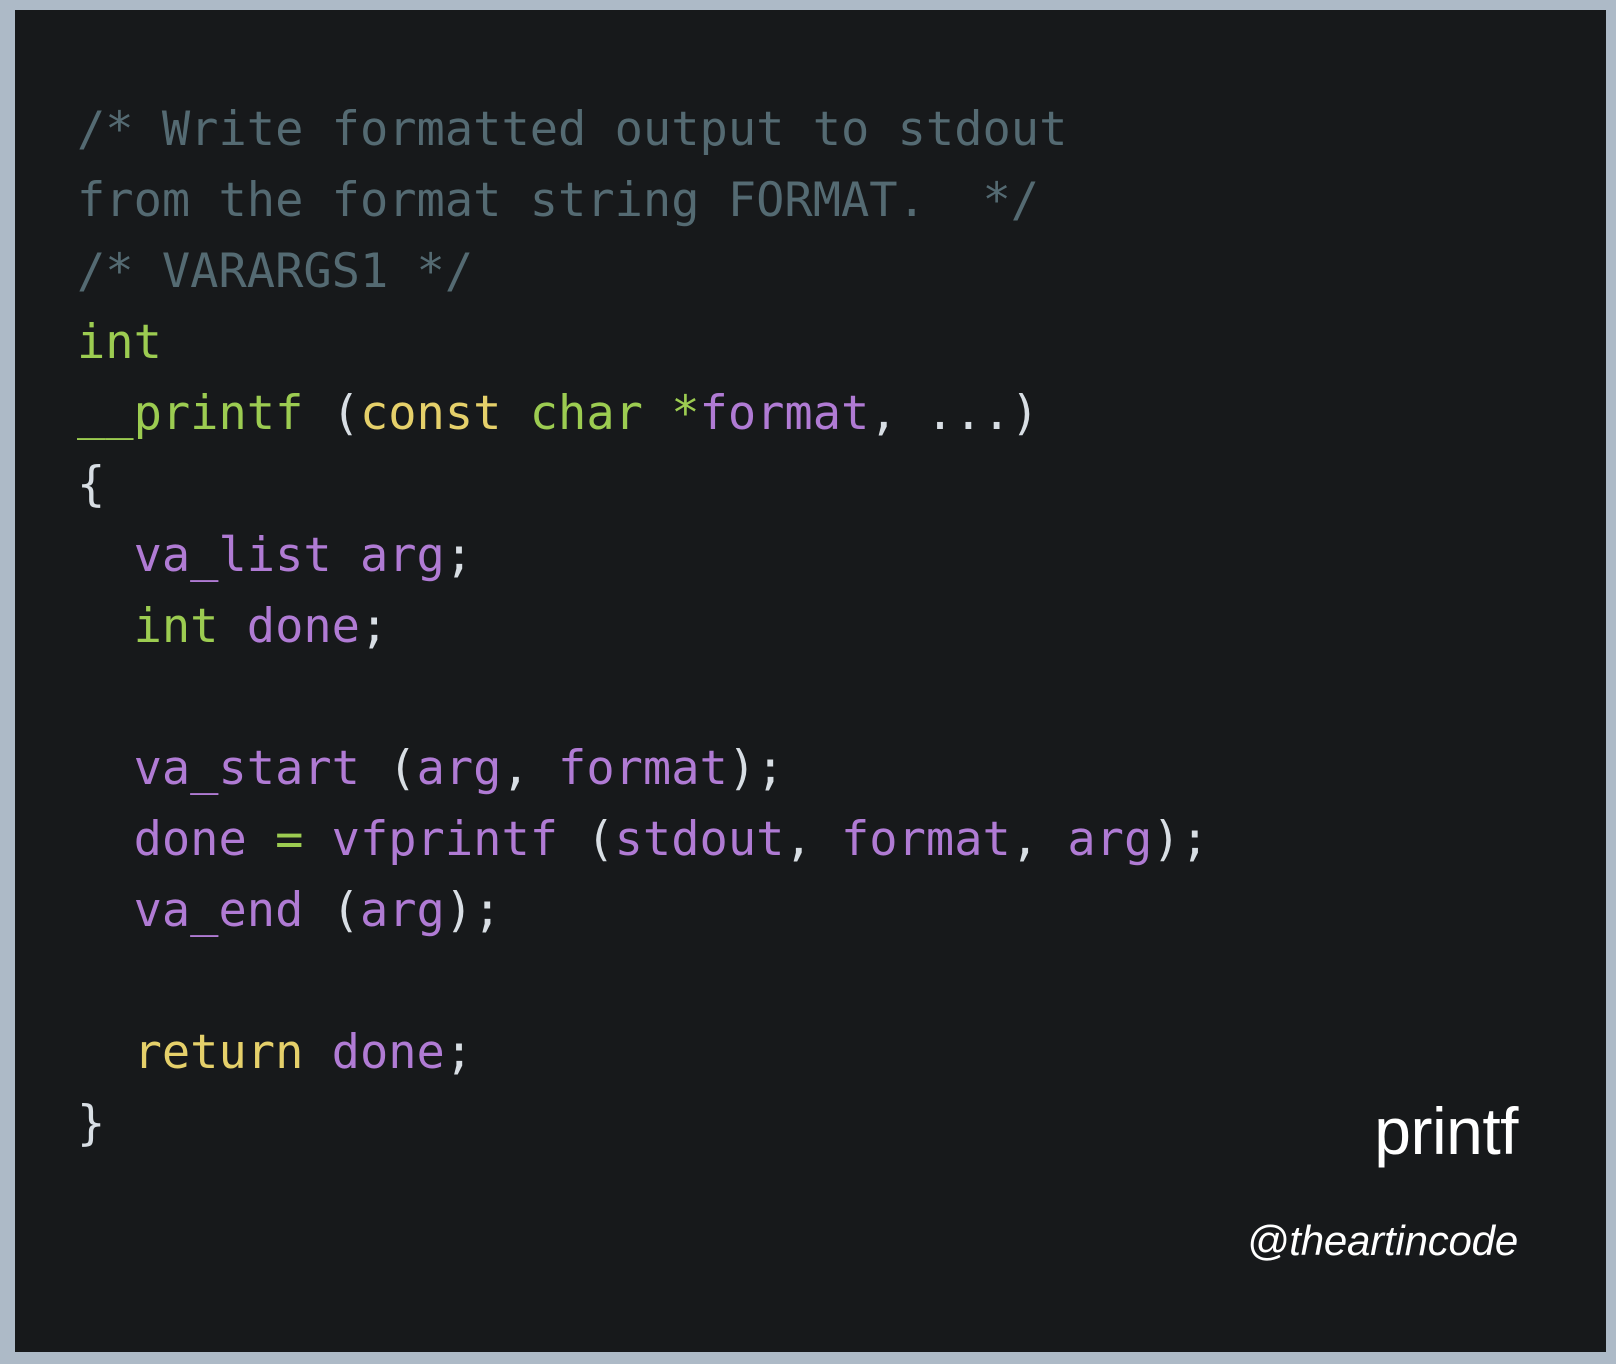 The image size is (1616, 1364). I want to click on code-token-comment: /* VARARGS1 */, so click(275, 271).